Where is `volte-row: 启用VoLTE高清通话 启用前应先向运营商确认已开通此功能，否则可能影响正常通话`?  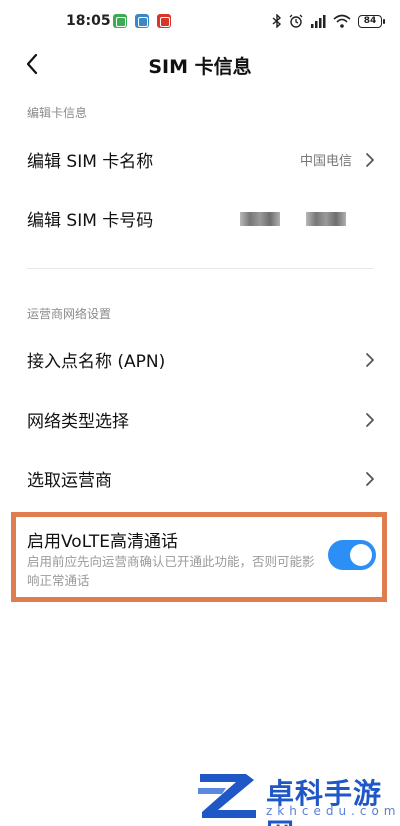 volte-row: 启用VoLTE高清通话 启用前应先向运营商确认已开通此功能，否则可能影响正常通话 is located at coordinates (199, 557).